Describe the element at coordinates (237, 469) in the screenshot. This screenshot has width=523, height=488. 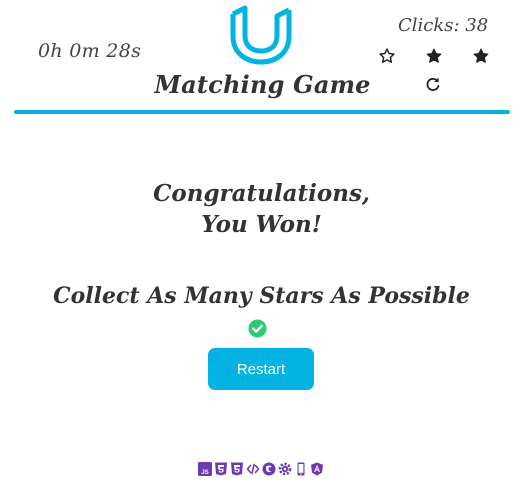
I see `css3-icon` at that location.